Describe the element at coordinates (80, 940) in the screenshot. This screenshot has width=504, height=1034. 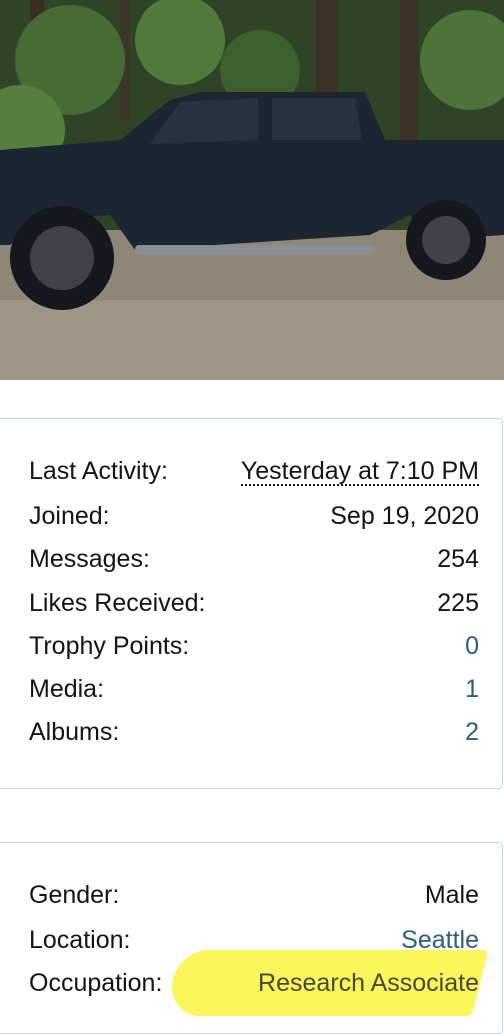
I see `info-label: Location:` at that location.